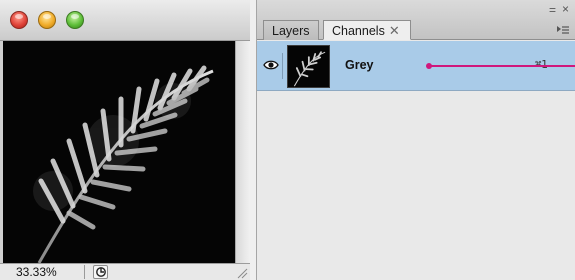 This screenshot has height=280, width=575. I want to click on tab-layers: Layers, so click(291, 30).